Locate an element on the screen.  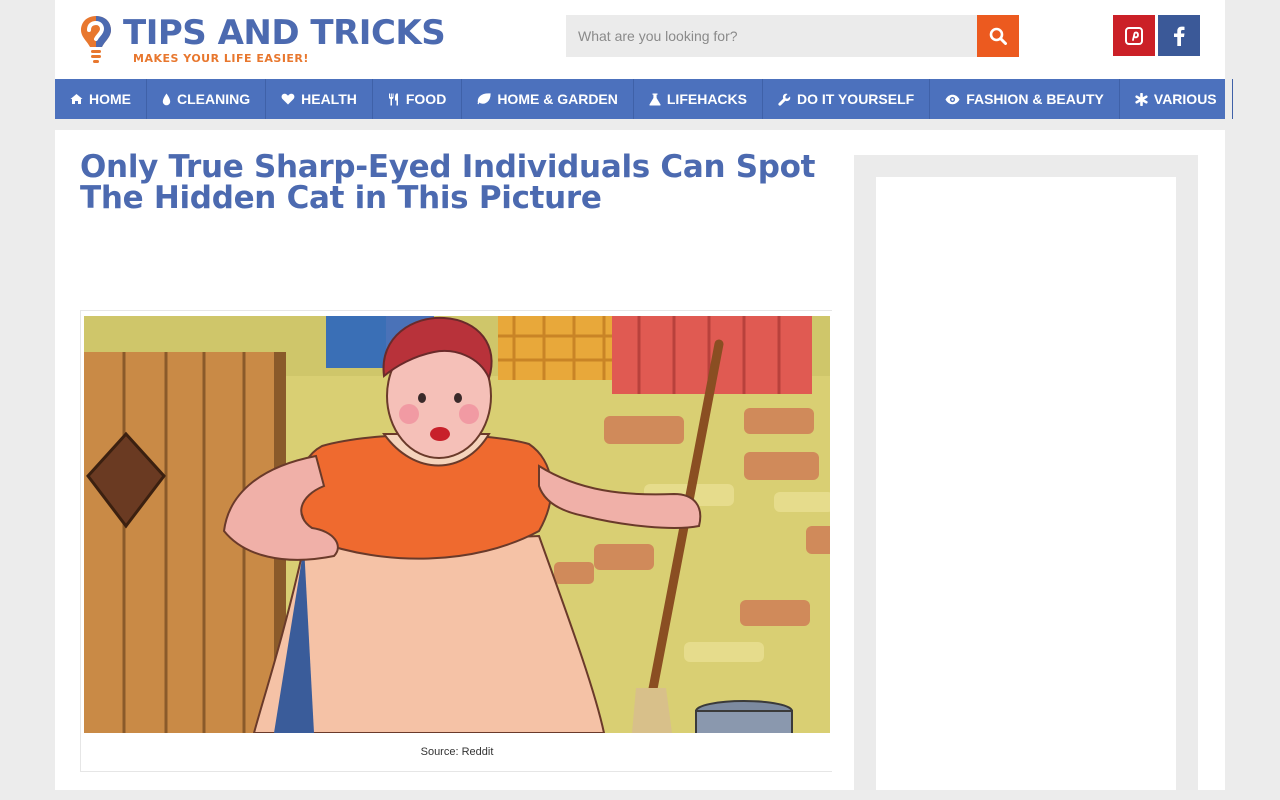
home-icon is located at coordinates (76, 99).